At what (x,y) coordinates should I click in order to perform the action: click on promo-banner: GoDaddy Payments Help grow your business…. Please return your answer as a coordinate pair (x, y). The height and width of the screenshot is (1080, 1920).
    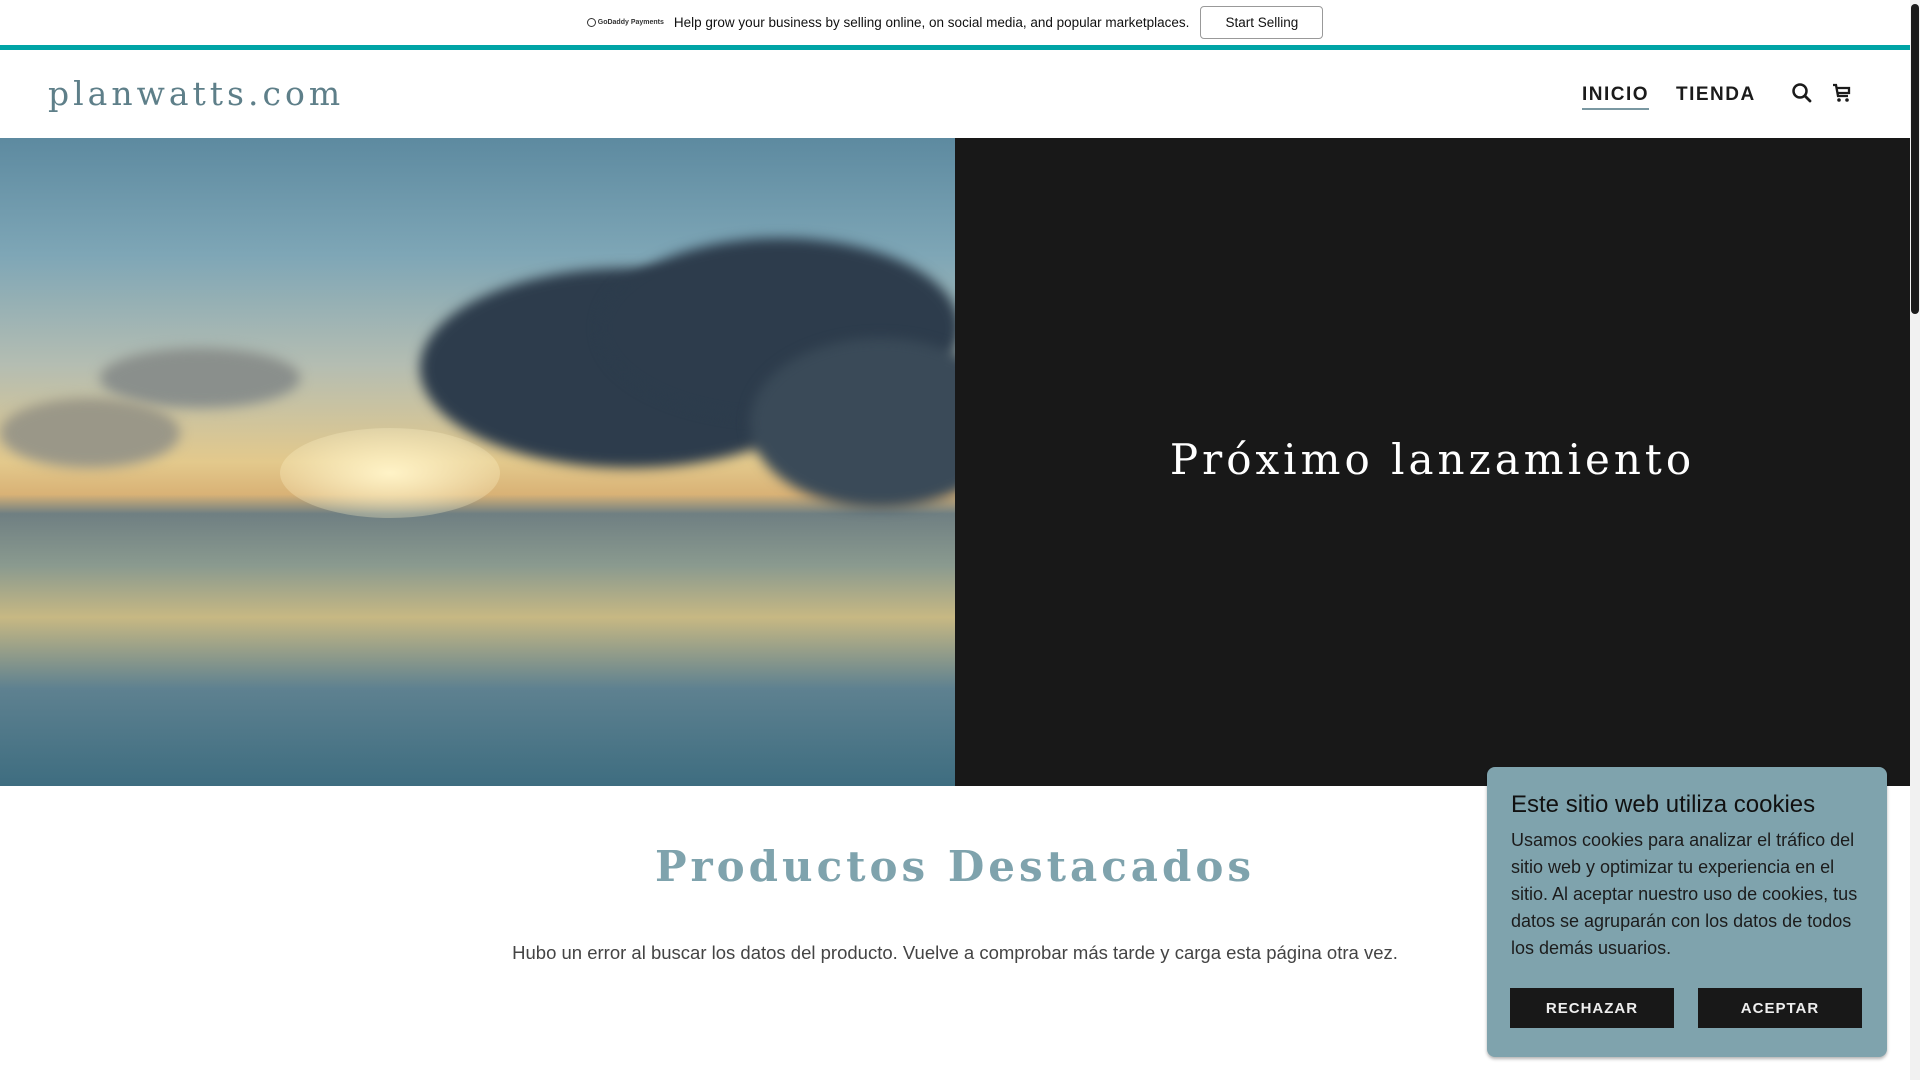
    Looking at the image, I should click on (955, 22).